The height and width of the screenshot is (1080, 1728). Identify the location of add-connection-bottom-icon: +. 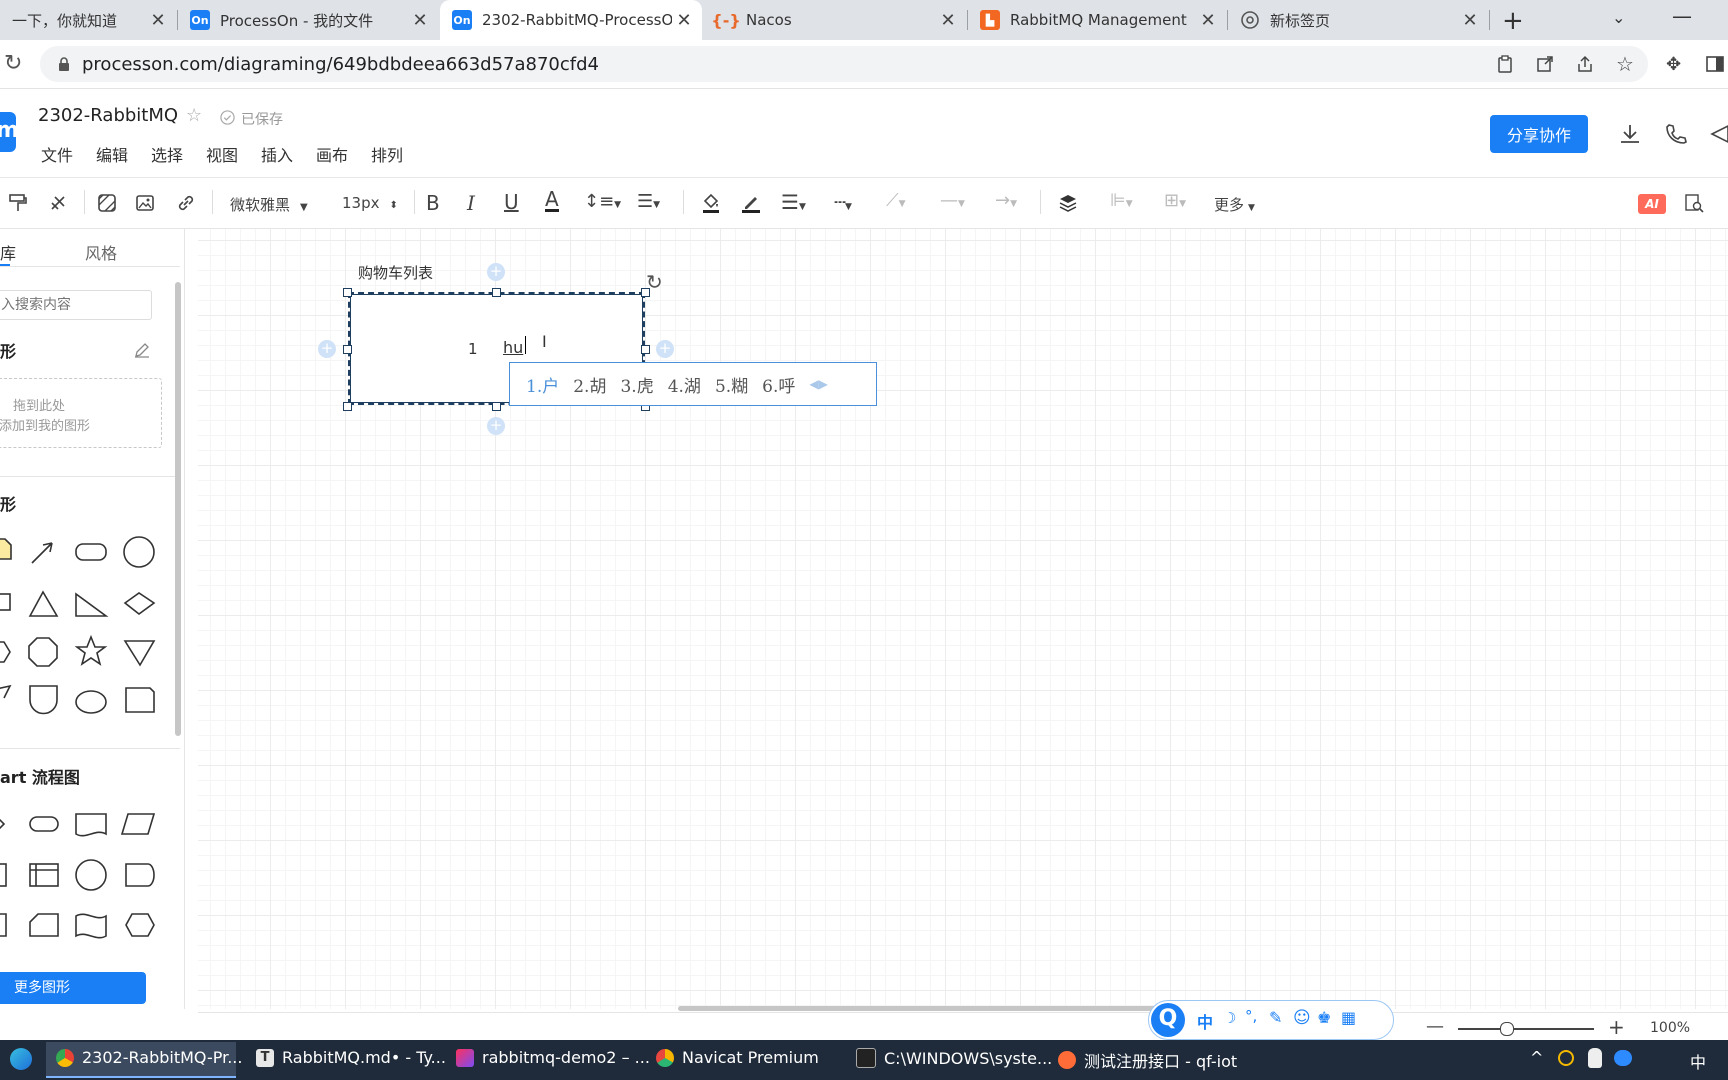
(496, 426).